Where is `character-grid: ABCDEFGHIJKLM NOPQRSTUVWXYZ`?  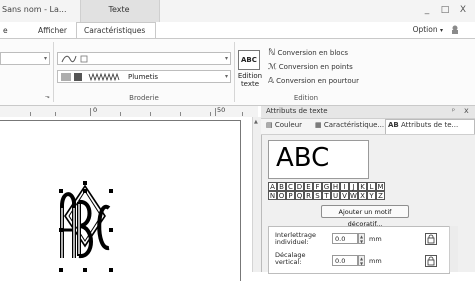 character-grid: ABCDEFGHIJKLM NOPQRSTUVWXYZ is located at coordinates (326, 192).